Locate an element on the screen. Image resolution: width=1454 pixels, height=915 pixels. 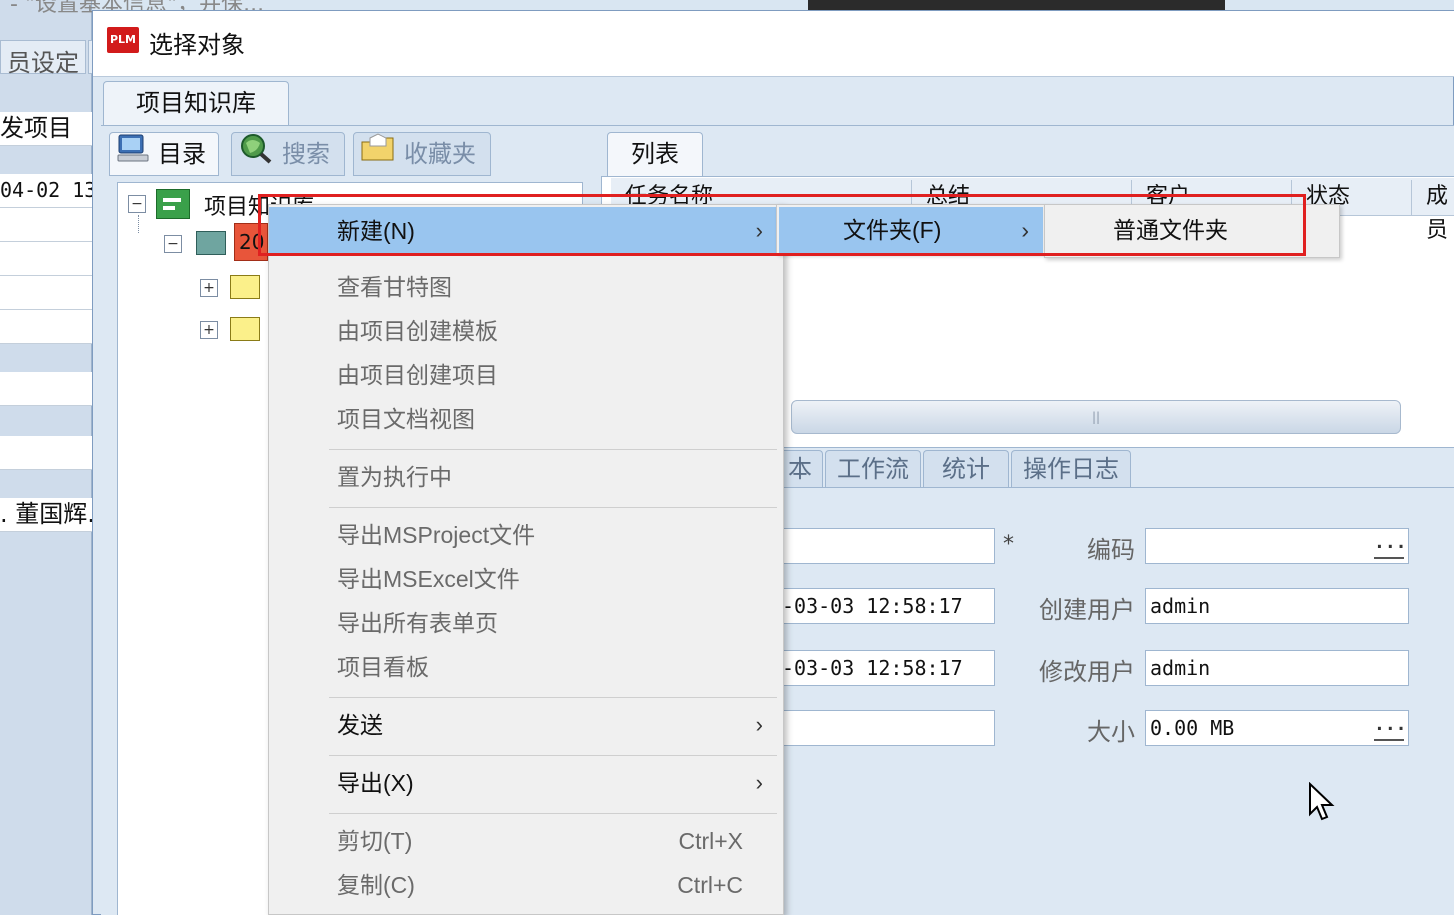
modifier-label: 修改用户 is located at coordinates (1087, 672).